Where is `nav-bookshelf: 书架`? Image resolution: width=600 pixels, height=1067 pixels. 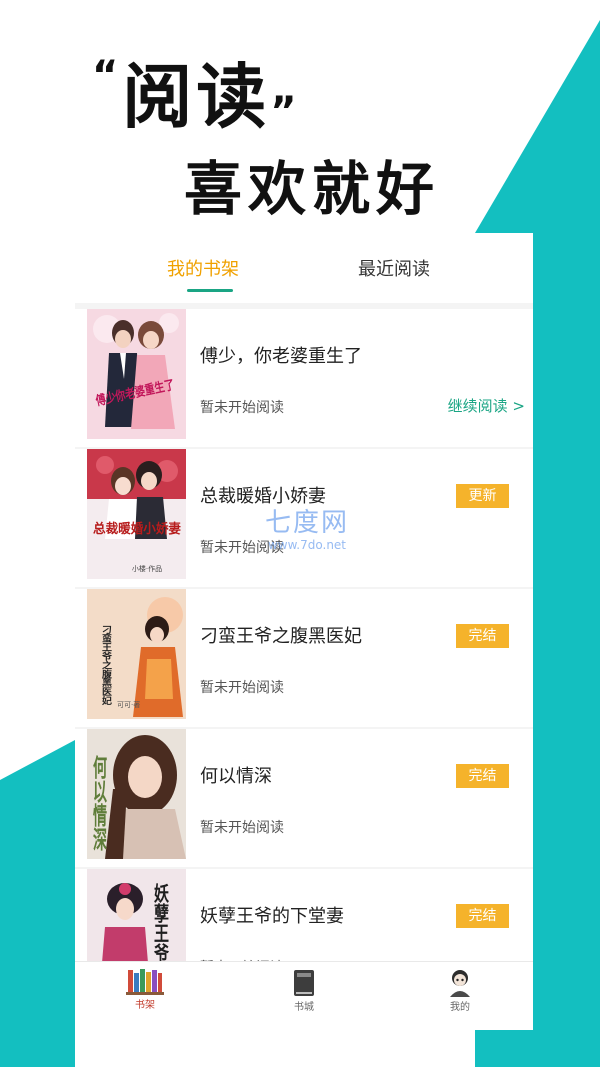 nav-bookshelf: 书架 is located at coordinates (145, 989).